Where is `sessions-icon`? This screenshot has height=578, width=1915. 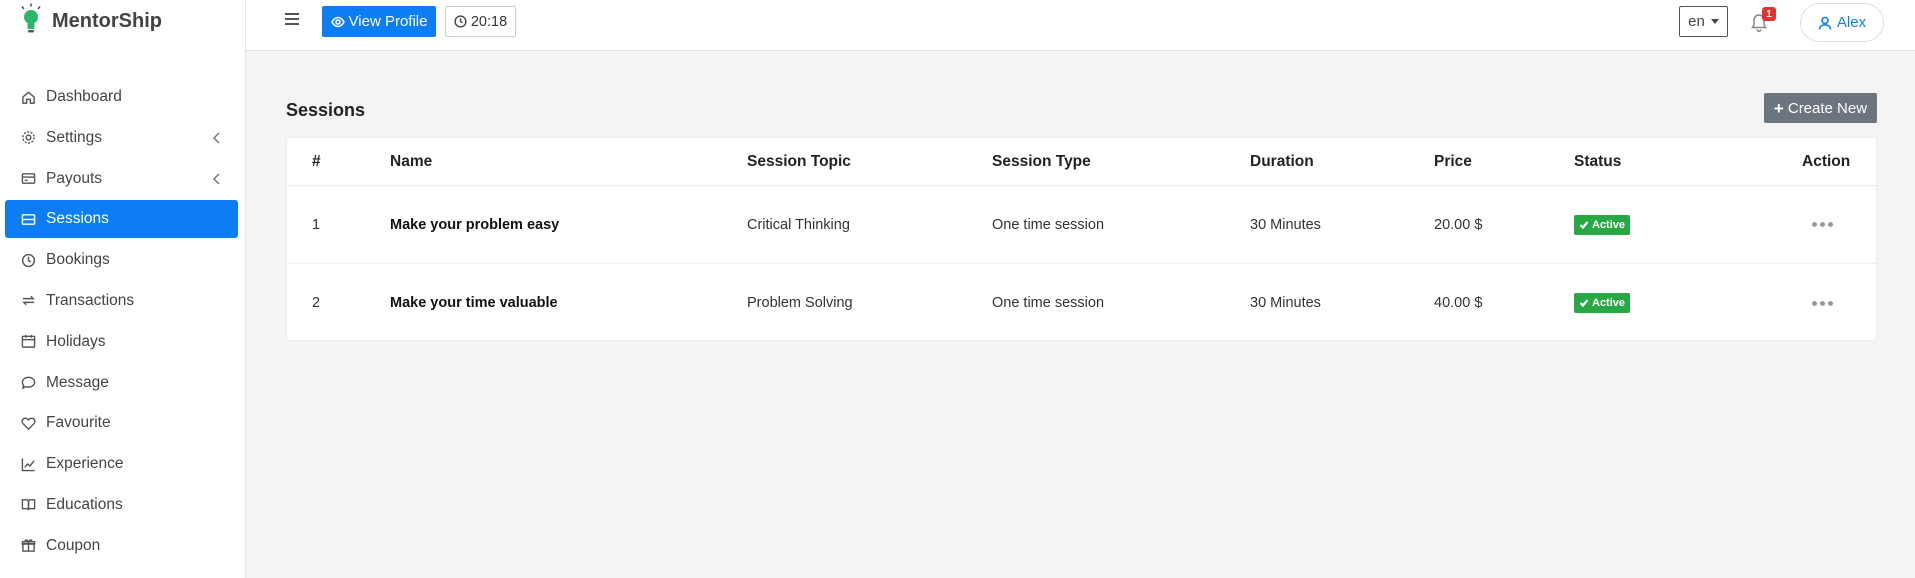
sessions-icon is located at coordinates (28, 219).